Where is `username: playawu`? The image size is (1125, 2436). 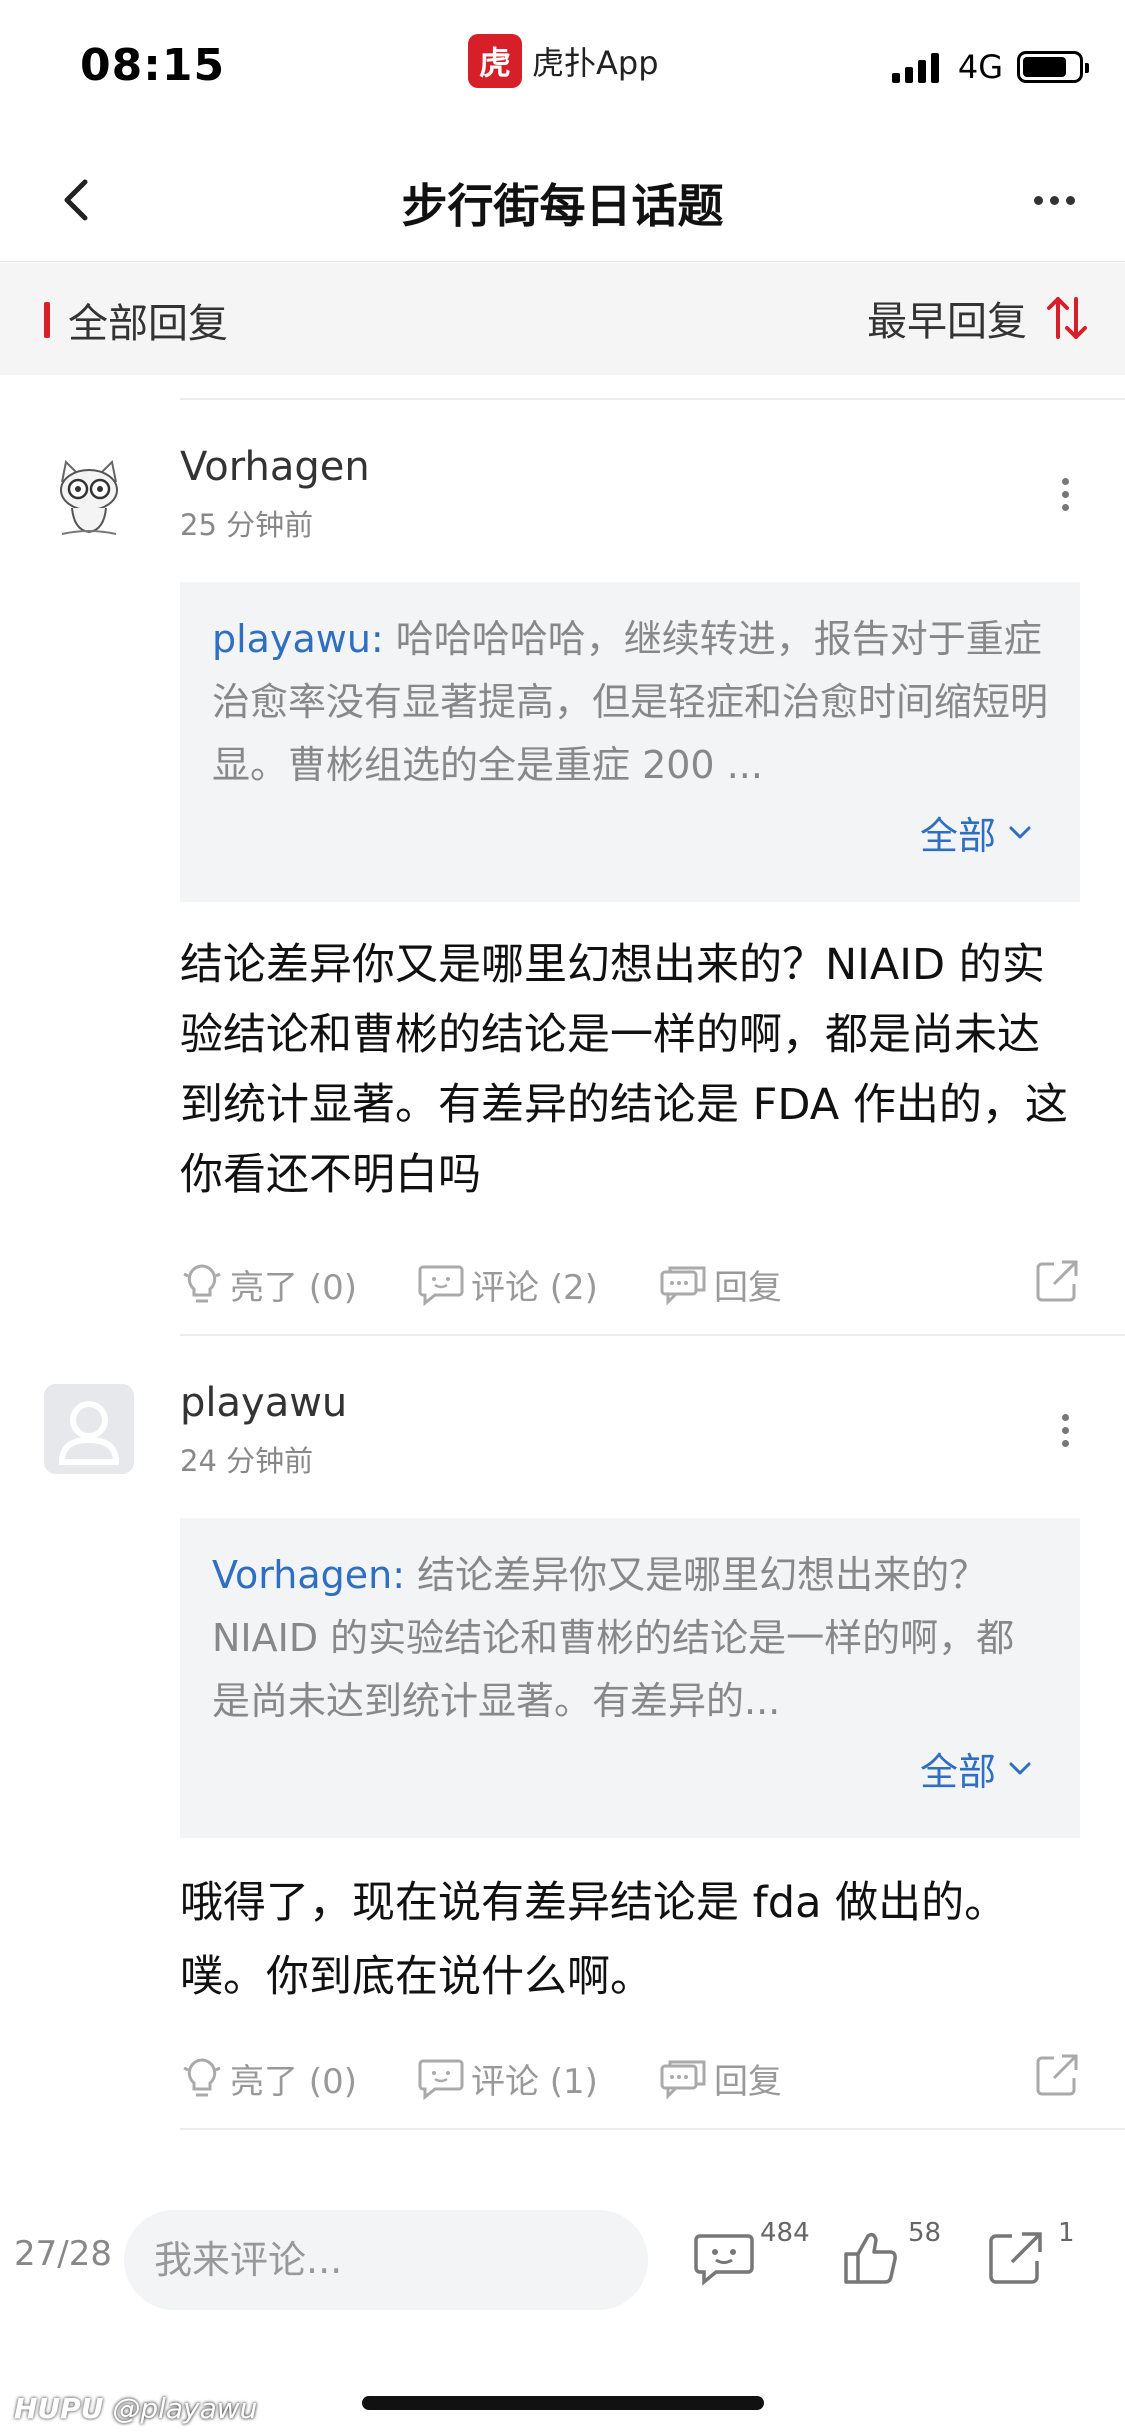 username: playawu is located at coordinates (263, 1403).